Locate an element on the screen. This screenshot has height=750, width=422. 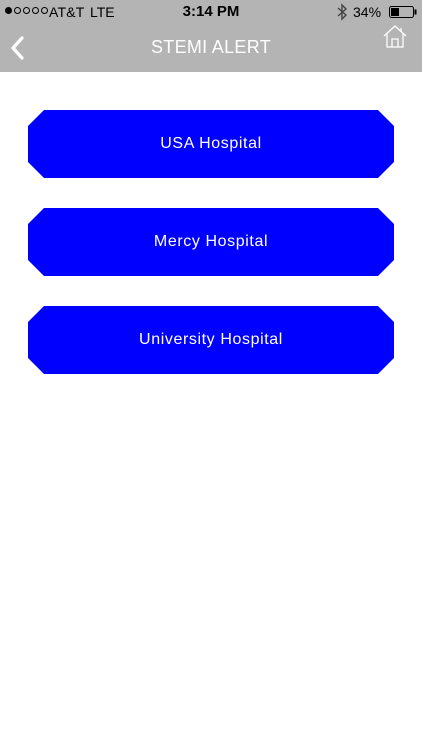
bluetooth-icon is located at coordinates (342, 12).